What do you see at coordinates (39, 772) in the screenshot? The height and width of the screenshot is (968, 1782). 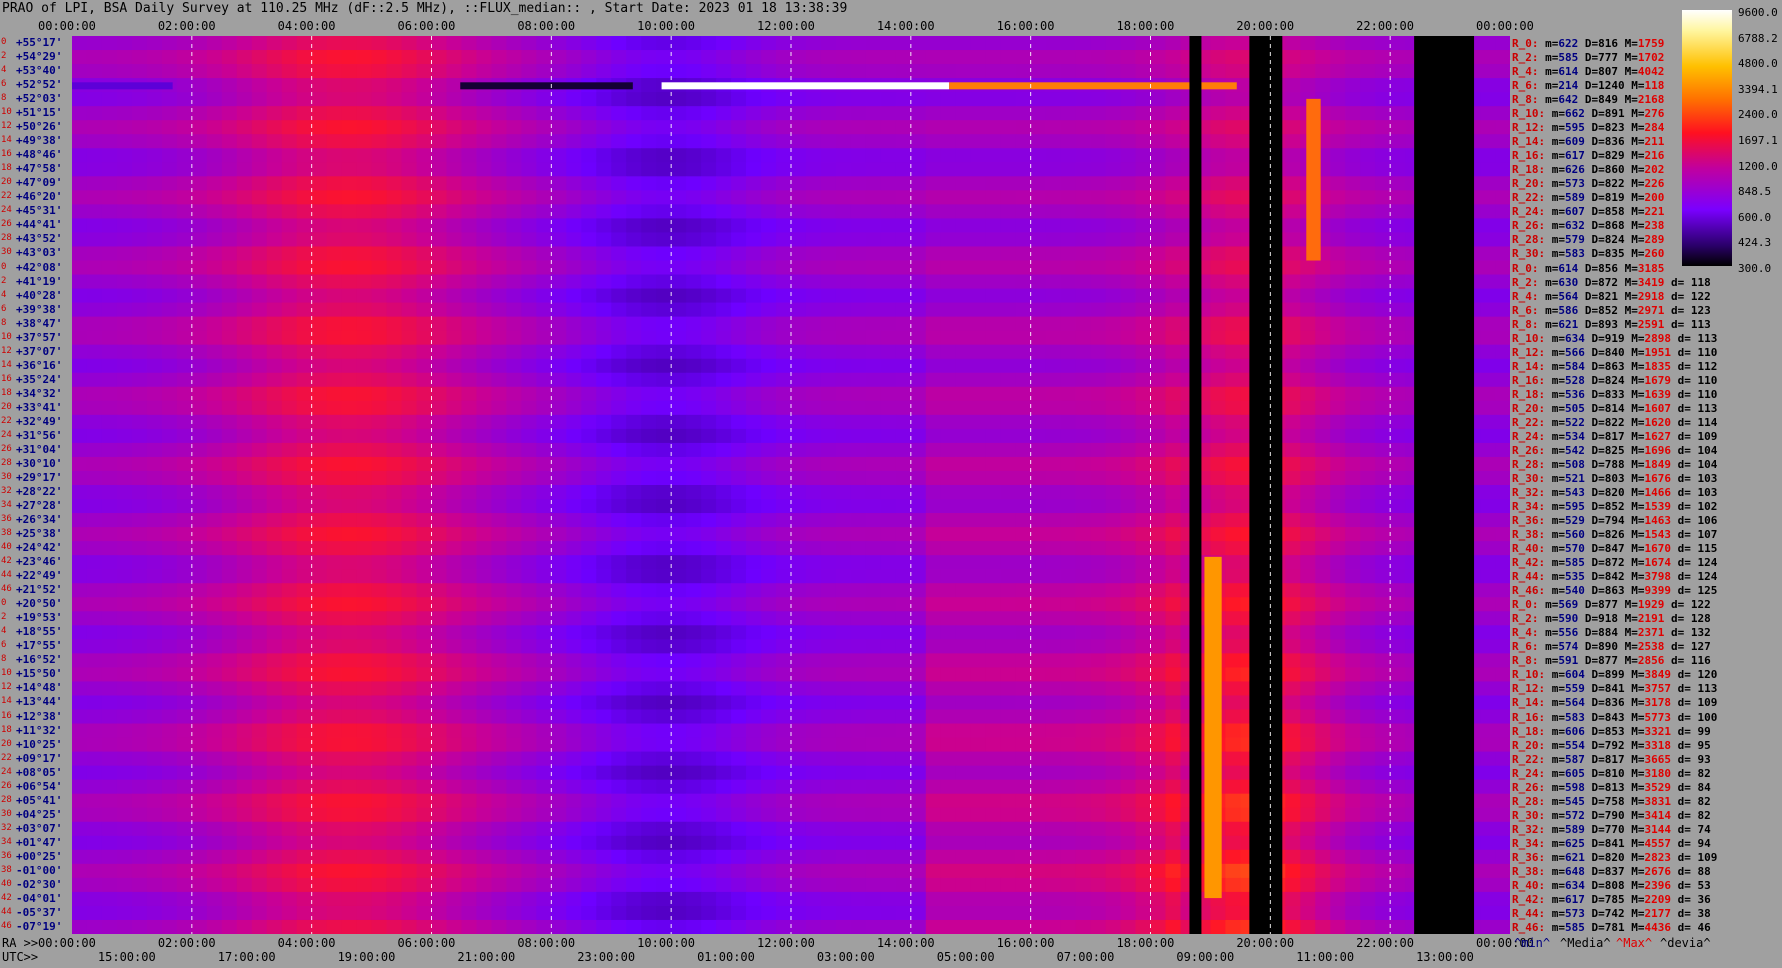 I see `declination-label: +08°05'` at bounding box center [39, 772].